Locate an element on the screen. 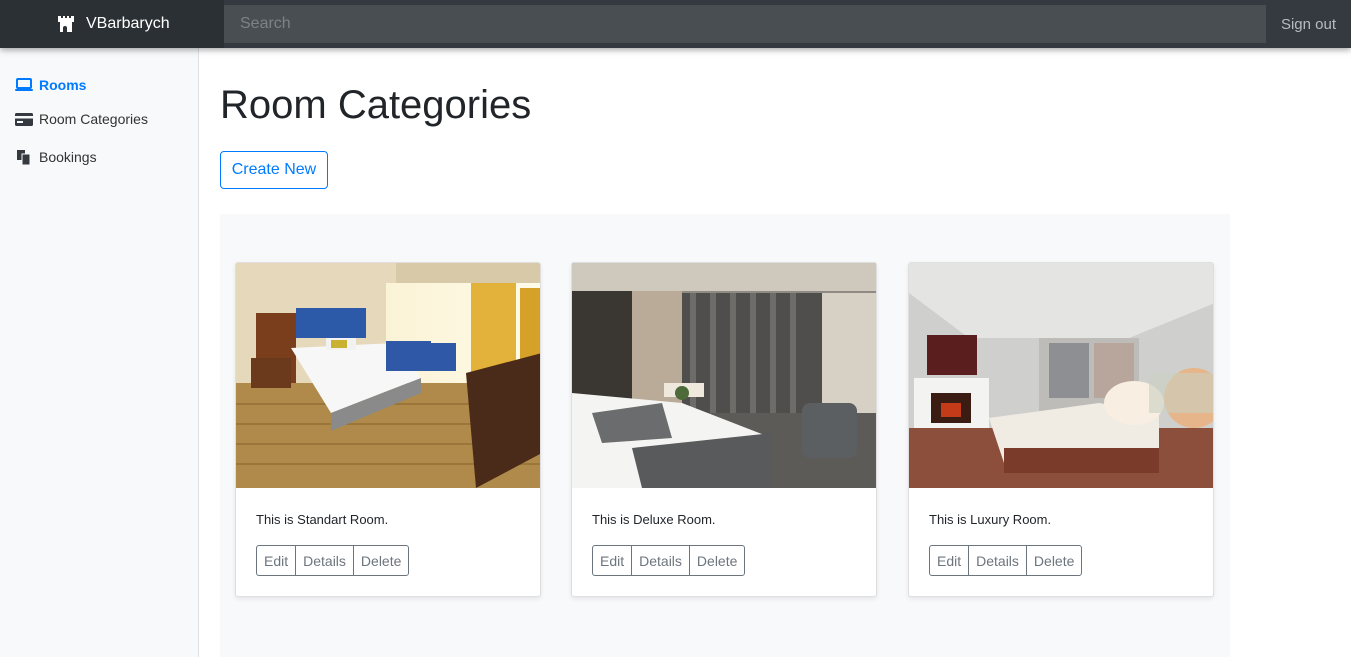  brand-name: VBarbarych is located at coordinates (128, 23).